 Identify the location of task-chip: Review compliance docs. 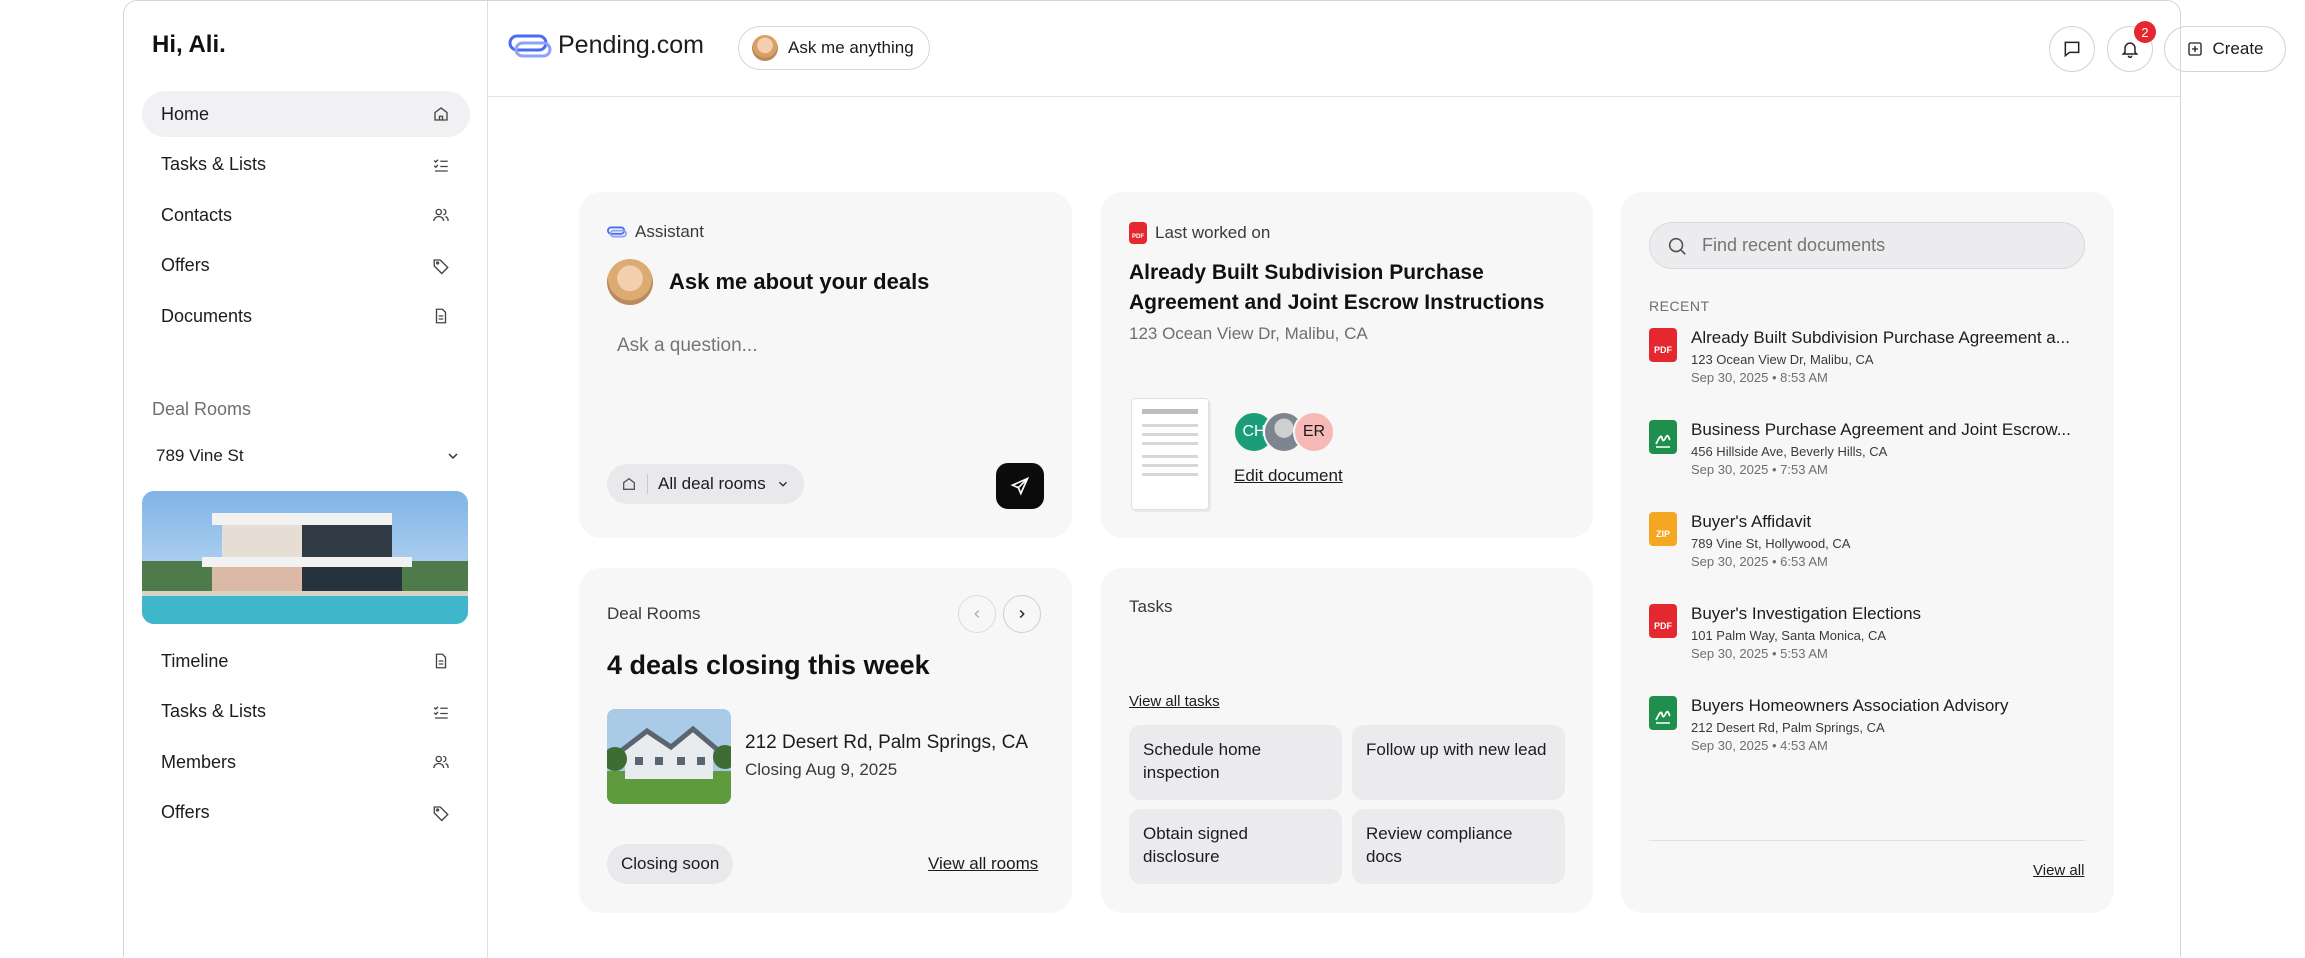
(1458, 846).